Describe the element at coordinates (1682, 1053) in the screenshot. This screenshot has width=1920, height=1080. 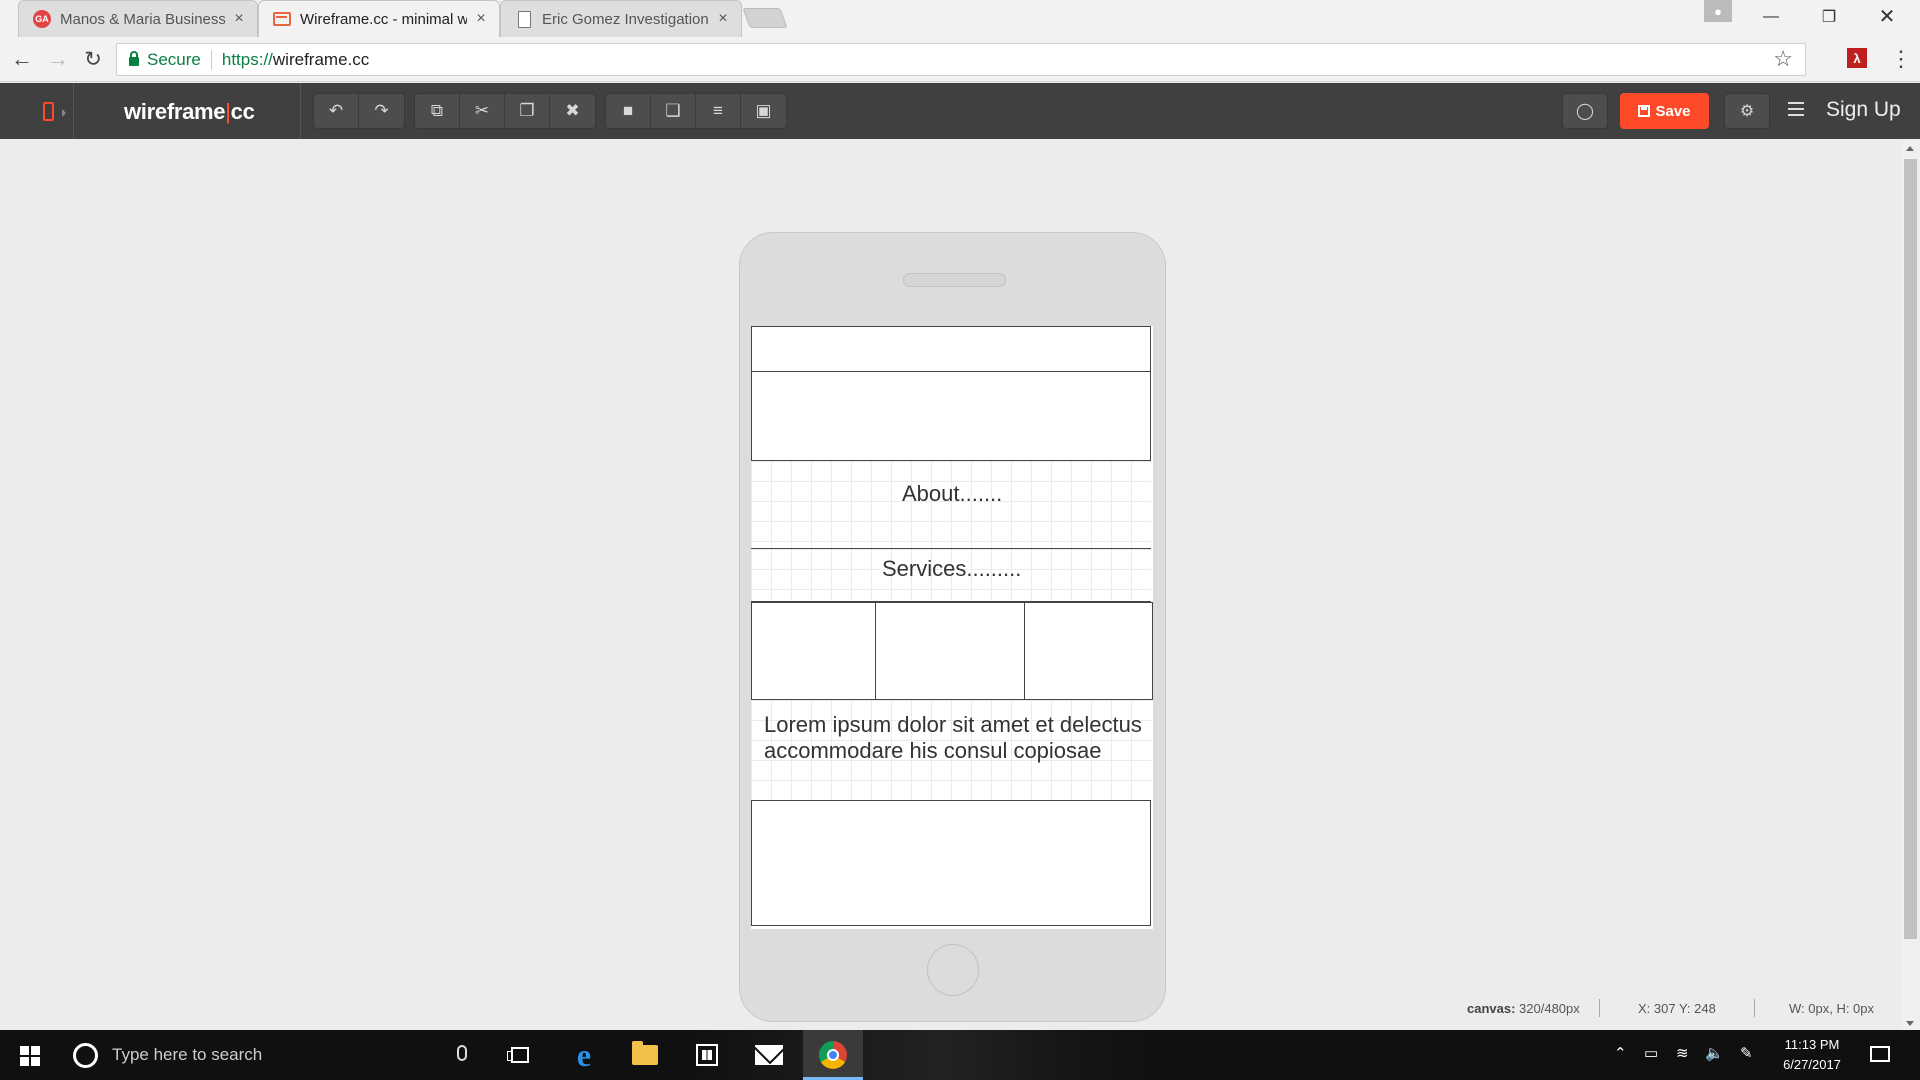
I see `wifi-icon: ≋` at that location.